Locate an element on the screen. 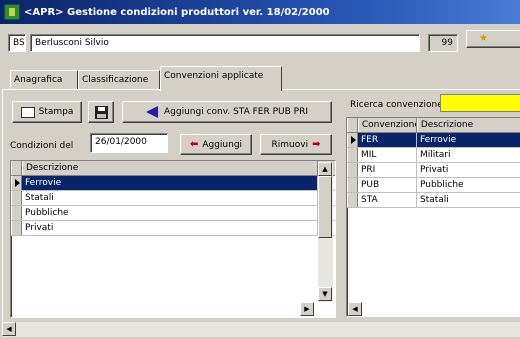  table-row: Pubbliche is located at coordinates (173, 213).